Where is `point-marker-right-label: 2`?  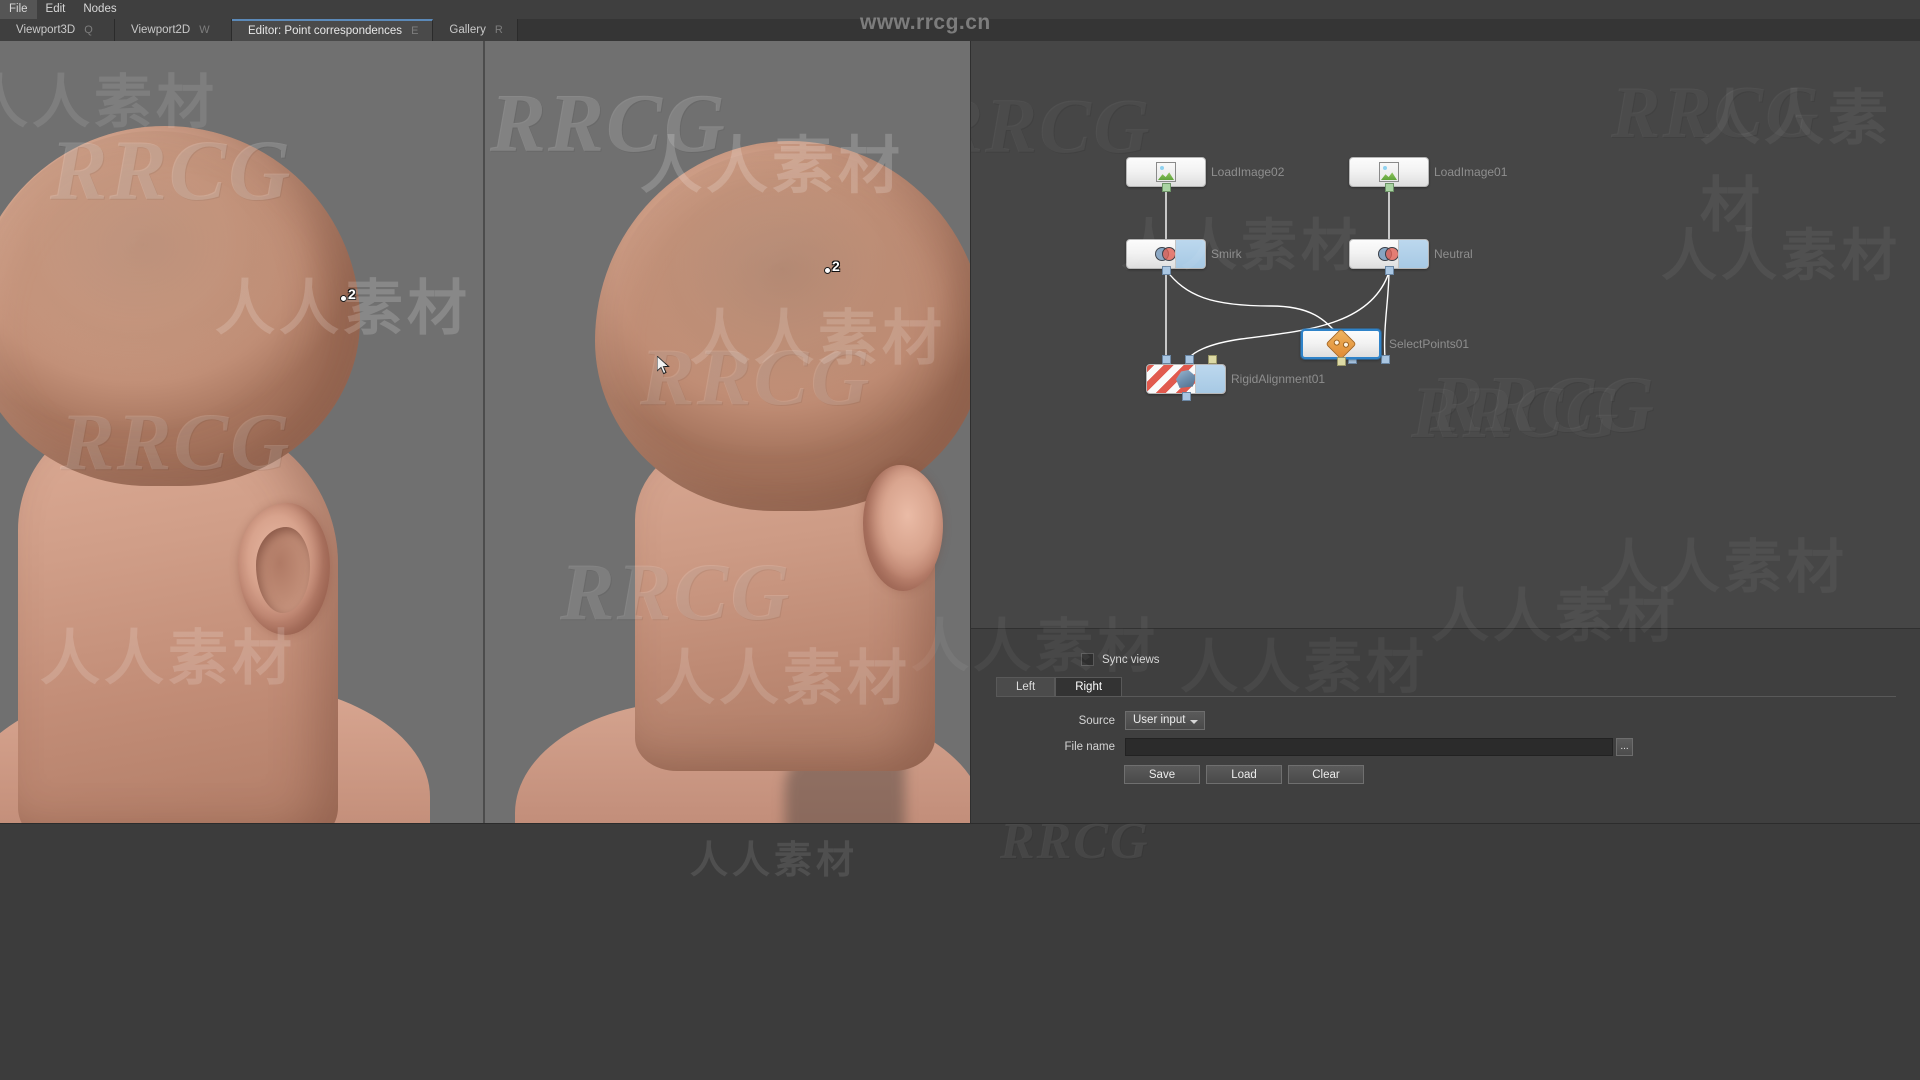 point-marker-right-label: 2 is located at coordinates (836, 266).